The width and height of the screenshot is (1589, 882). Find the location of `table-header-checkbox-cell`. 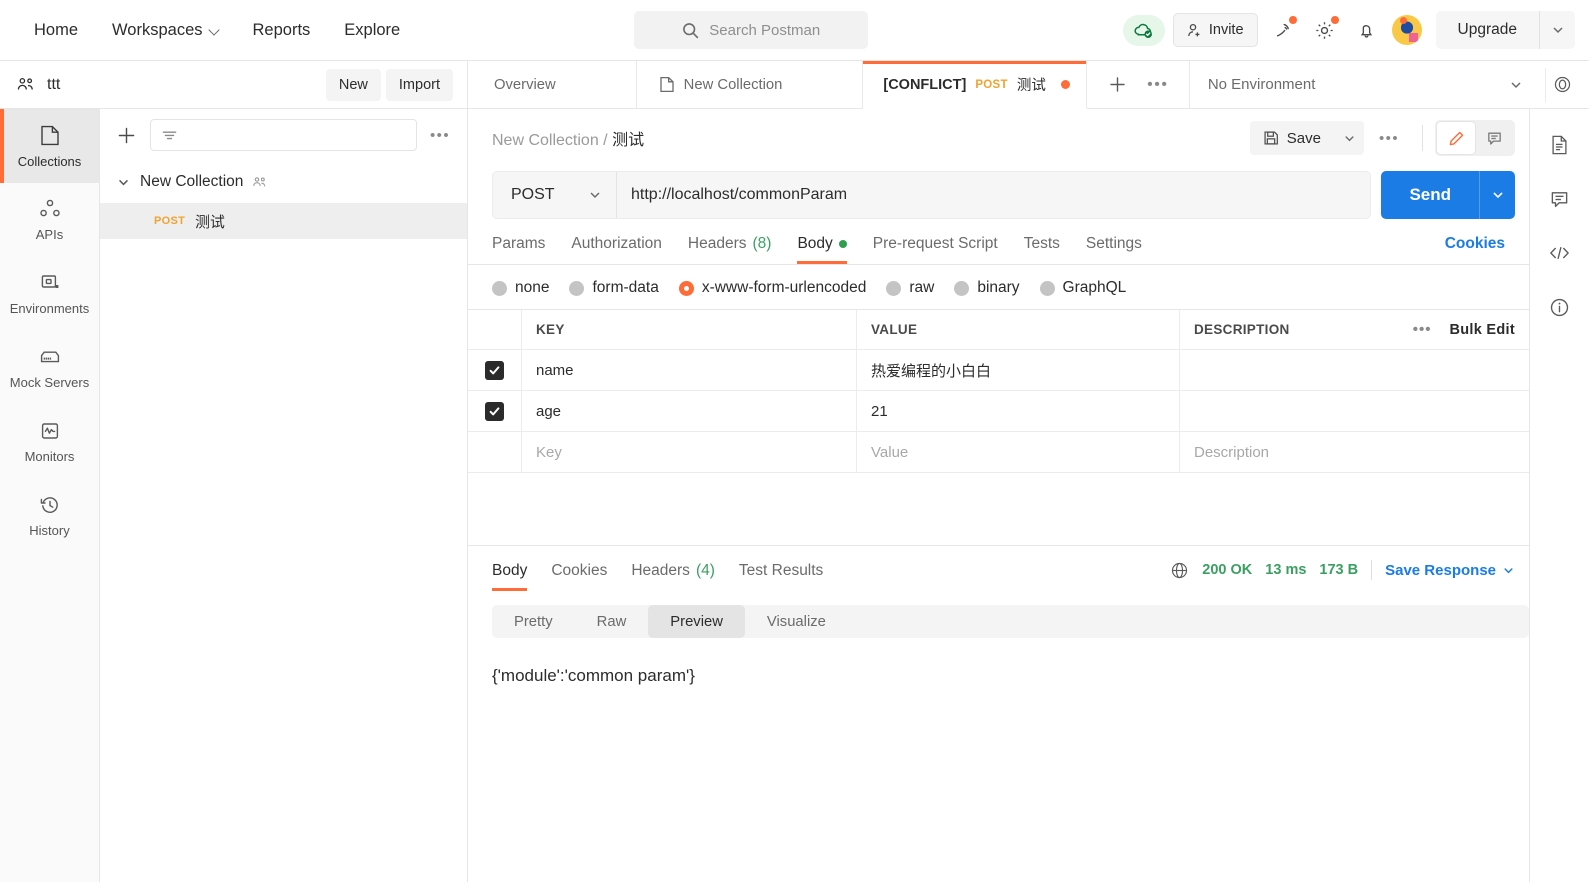

table-header-checkbox-cell is located at coordinates (495, 329).